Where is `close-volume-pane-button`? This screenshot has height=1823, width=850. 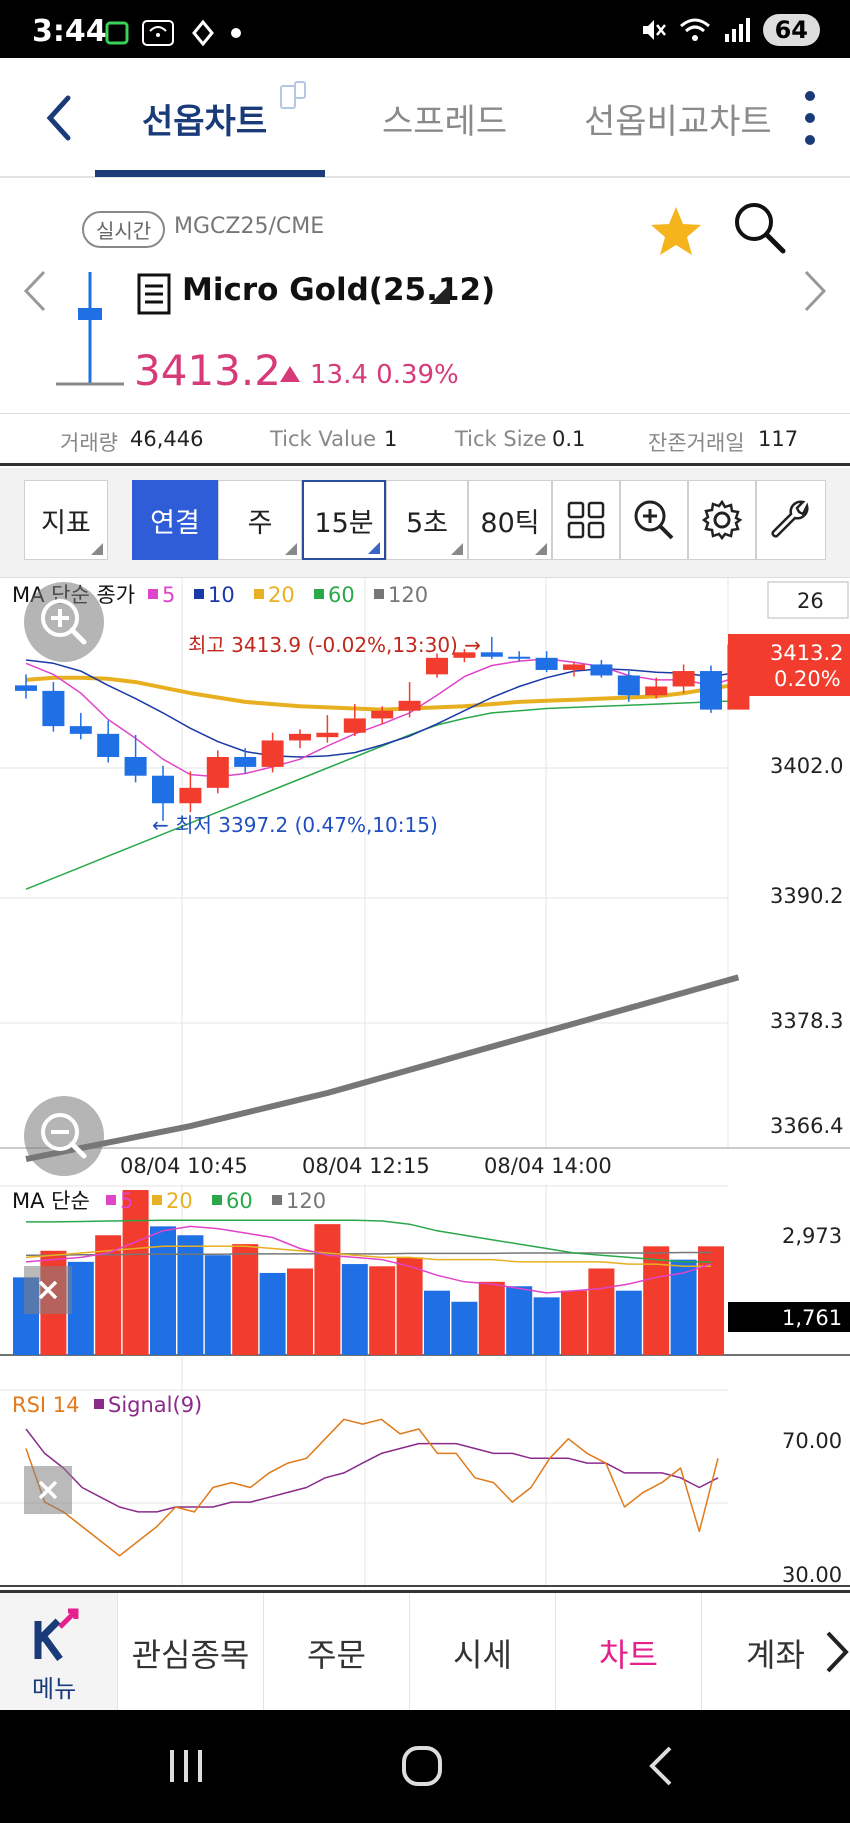
close-volume-pane-button is located at coordinates (48, 1290).